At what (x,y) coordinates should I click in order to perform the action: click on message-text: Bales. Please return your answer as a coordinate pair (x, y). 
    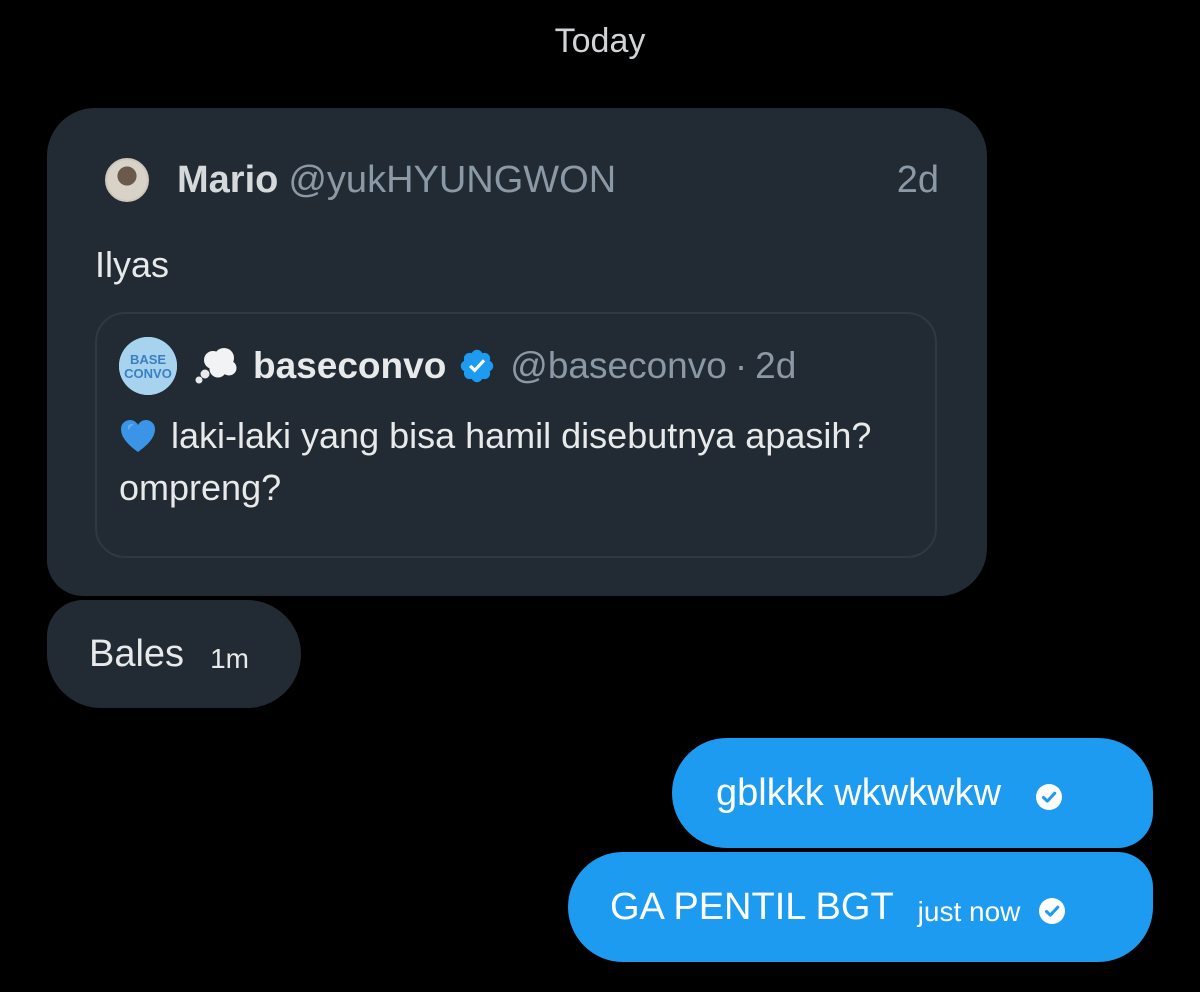
    Looking at the image, I should click on (137, 653).